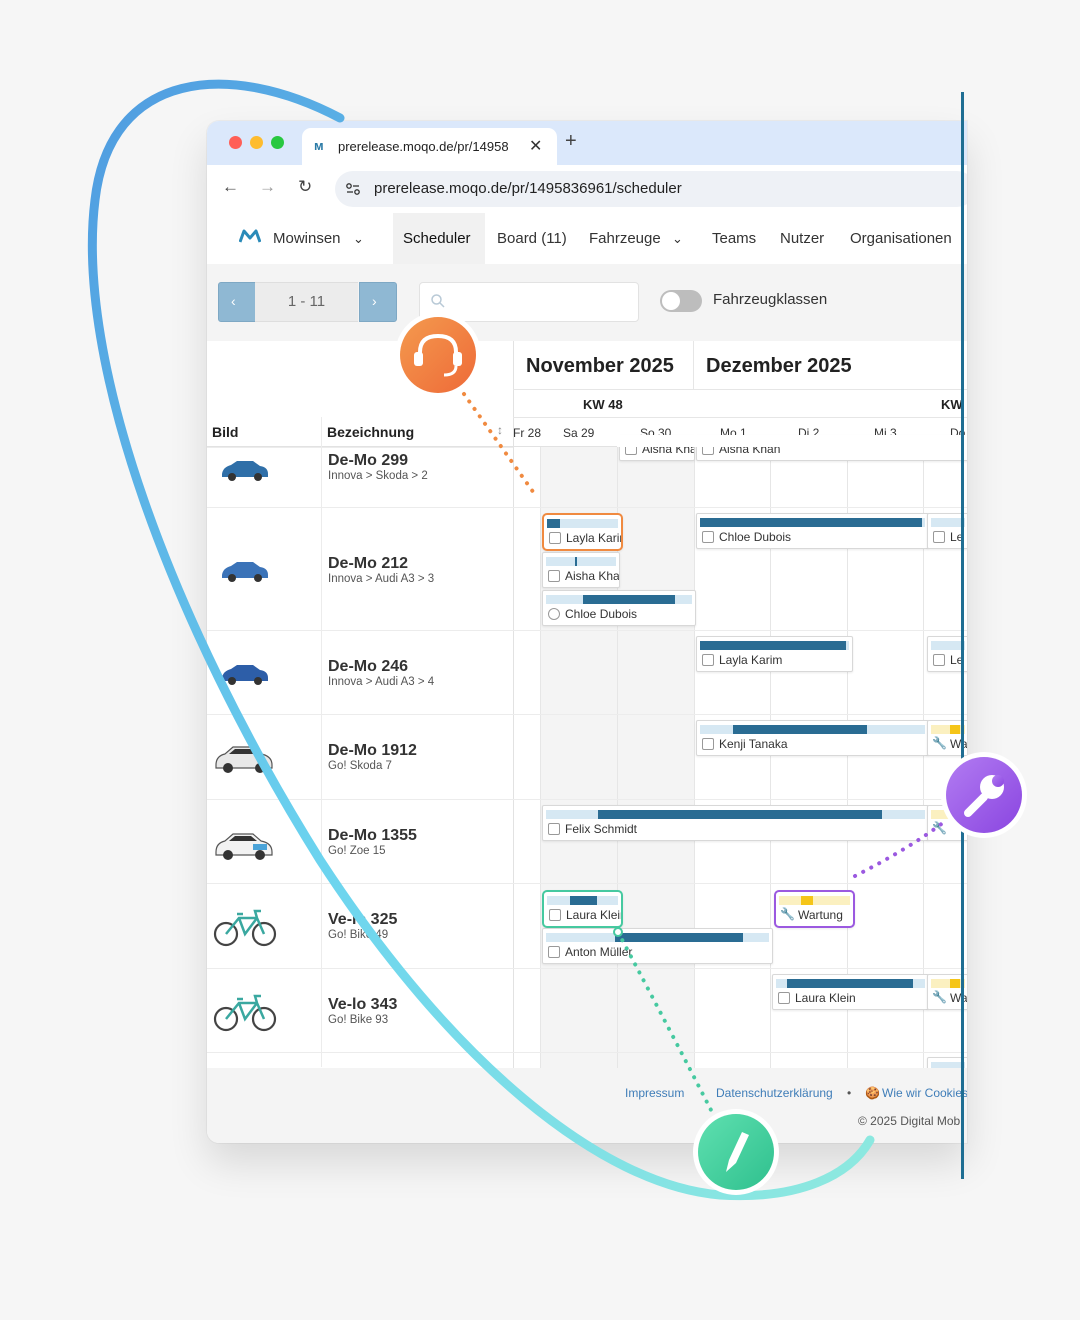 The height and width of the screenshot is (1320, 1080). Describe the element at coordinates (984, 795) in the screenshot. I see `wrench-badge-icon` at that location.